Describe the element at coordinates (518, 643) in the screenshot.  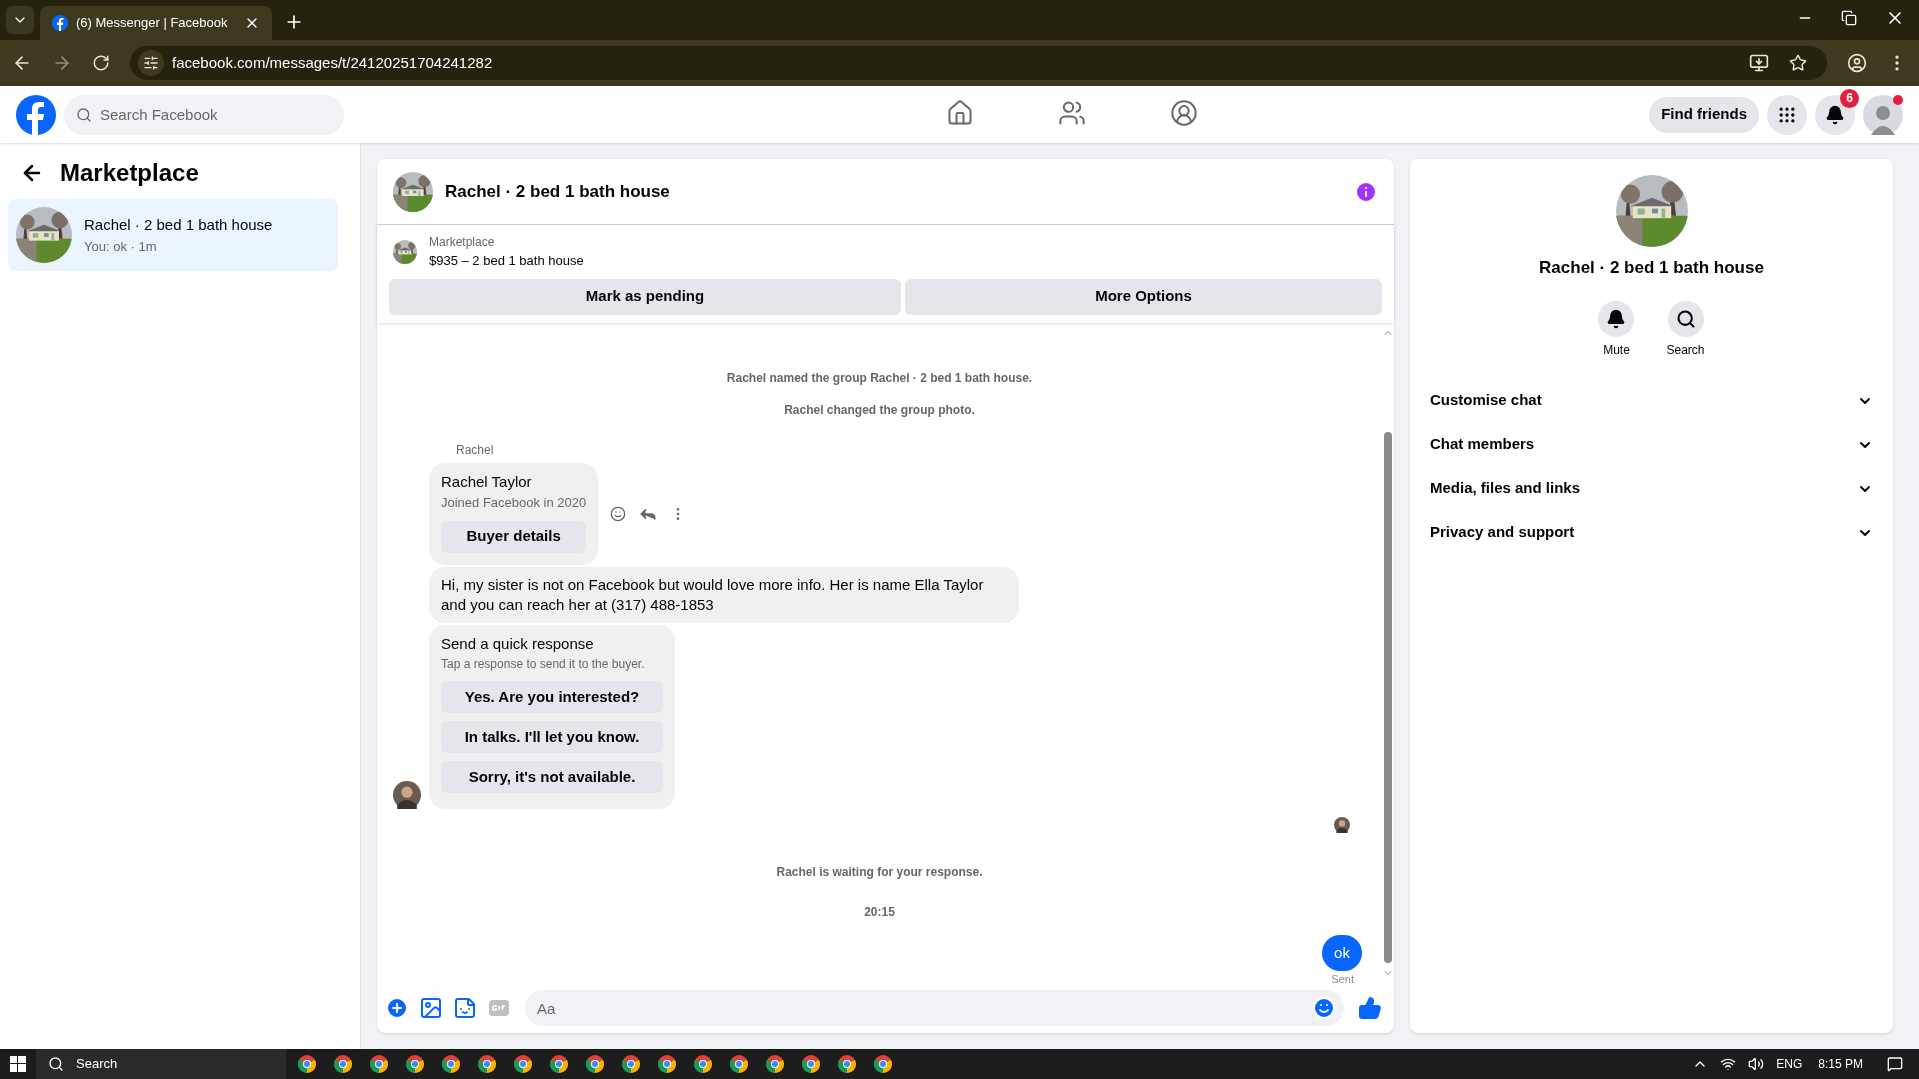
I see `quick-response-title: Send a quick response` at that location.